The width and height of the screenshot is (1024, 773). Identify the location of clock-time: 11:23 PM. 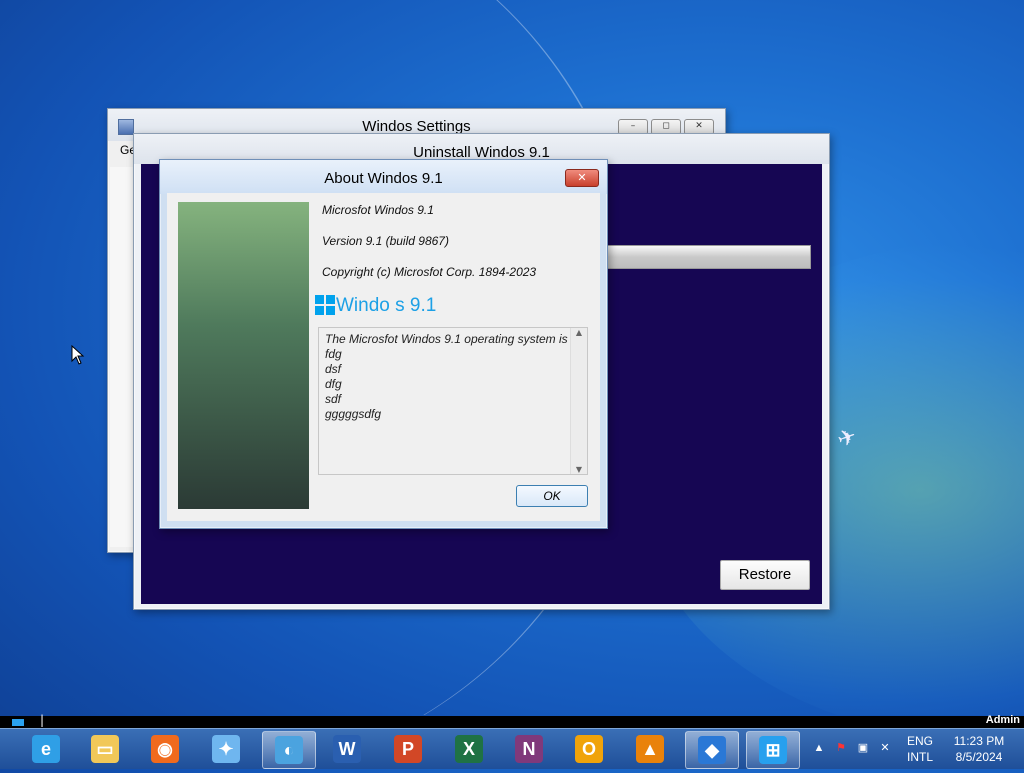
(979, 741).